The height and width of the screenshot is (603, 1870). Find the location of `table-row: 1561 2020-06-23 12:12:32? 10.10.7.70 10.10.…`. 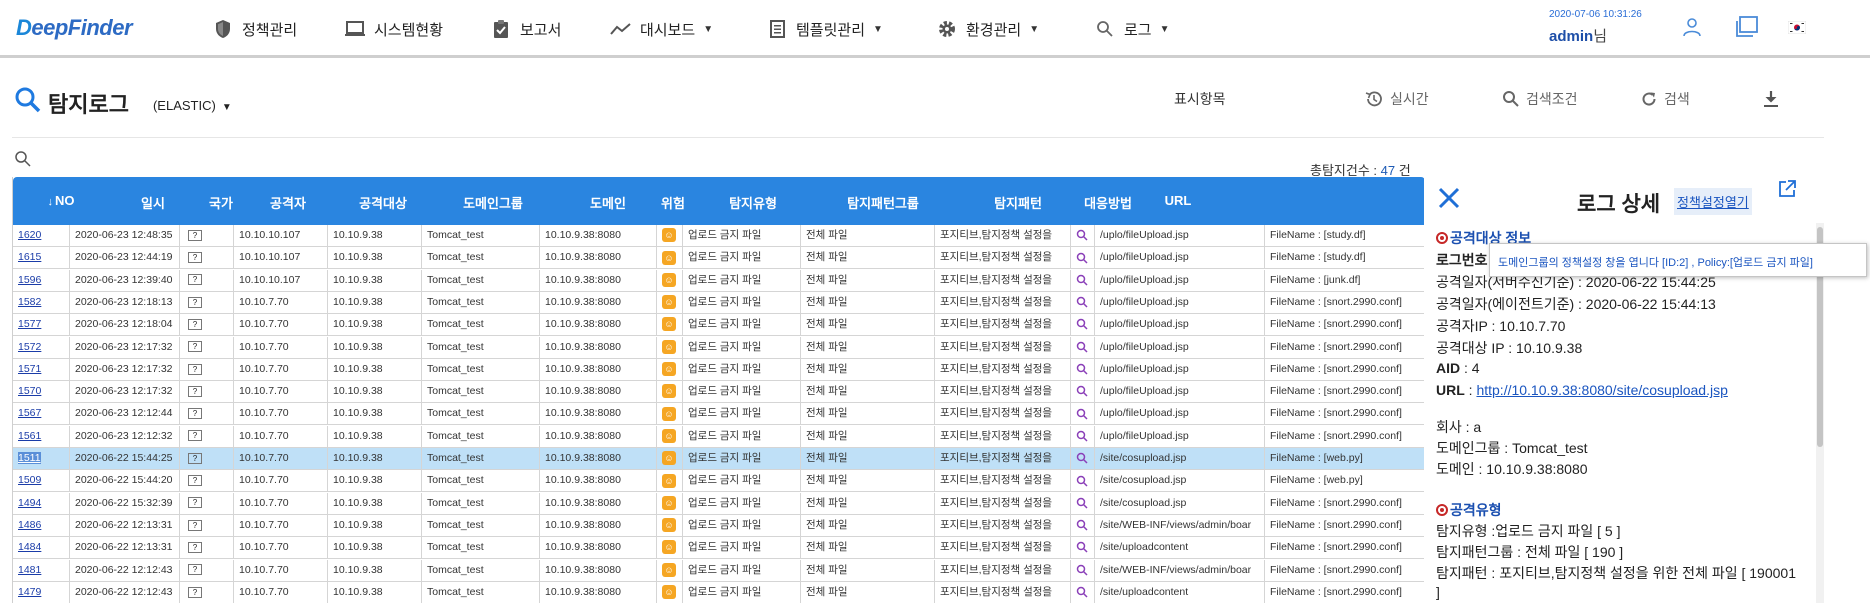

table-row: 1561 2020-06-23 12:12:32? 10.10.7.70 10.10.… is located at coordinates (718, 436).